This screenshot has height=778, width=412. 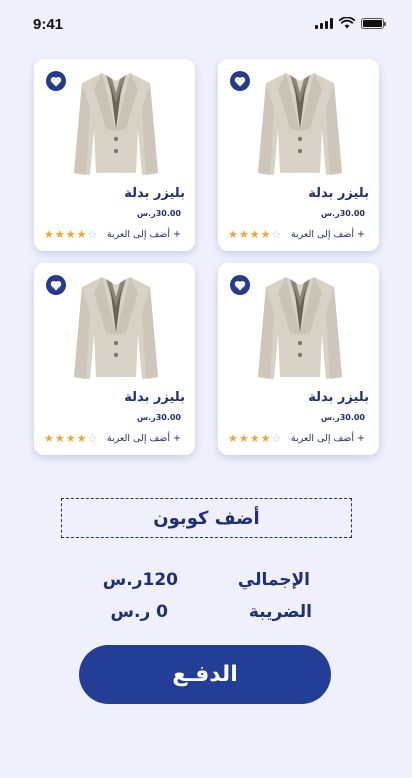 I want to click on total-value: 120ر.س, so click(x=140, y=580).